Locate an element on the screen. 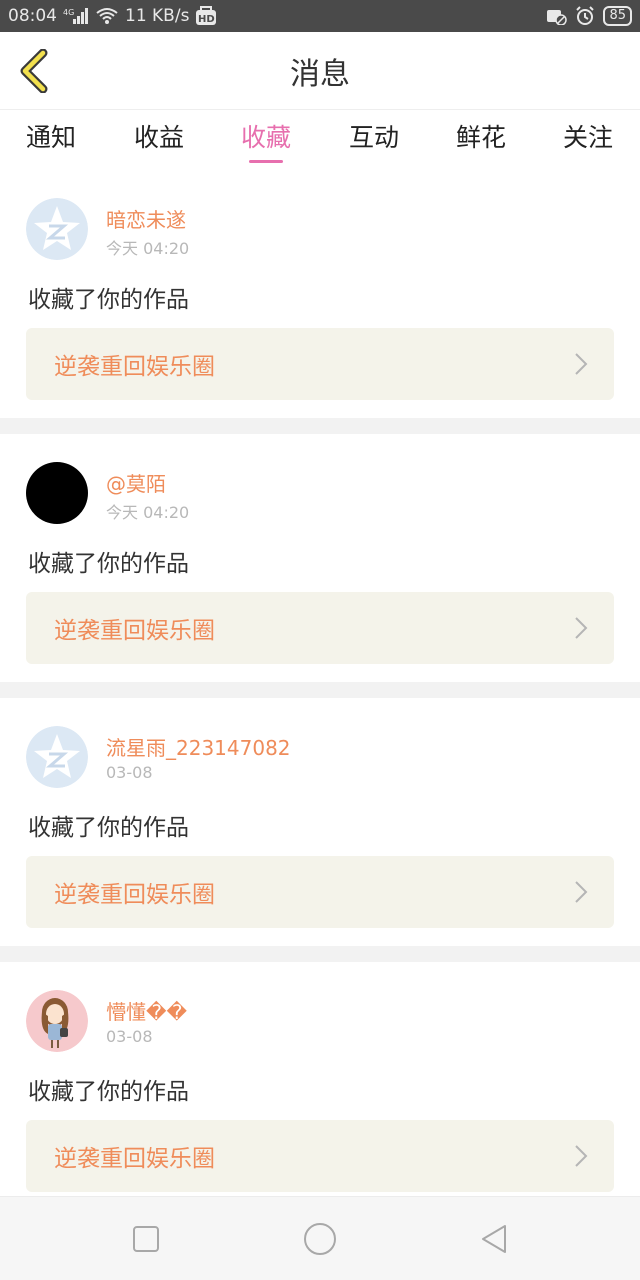 Image resolution: width=640 pixels, height=1280 pixels. back-nav-button is located at coordinates (494, 1239).